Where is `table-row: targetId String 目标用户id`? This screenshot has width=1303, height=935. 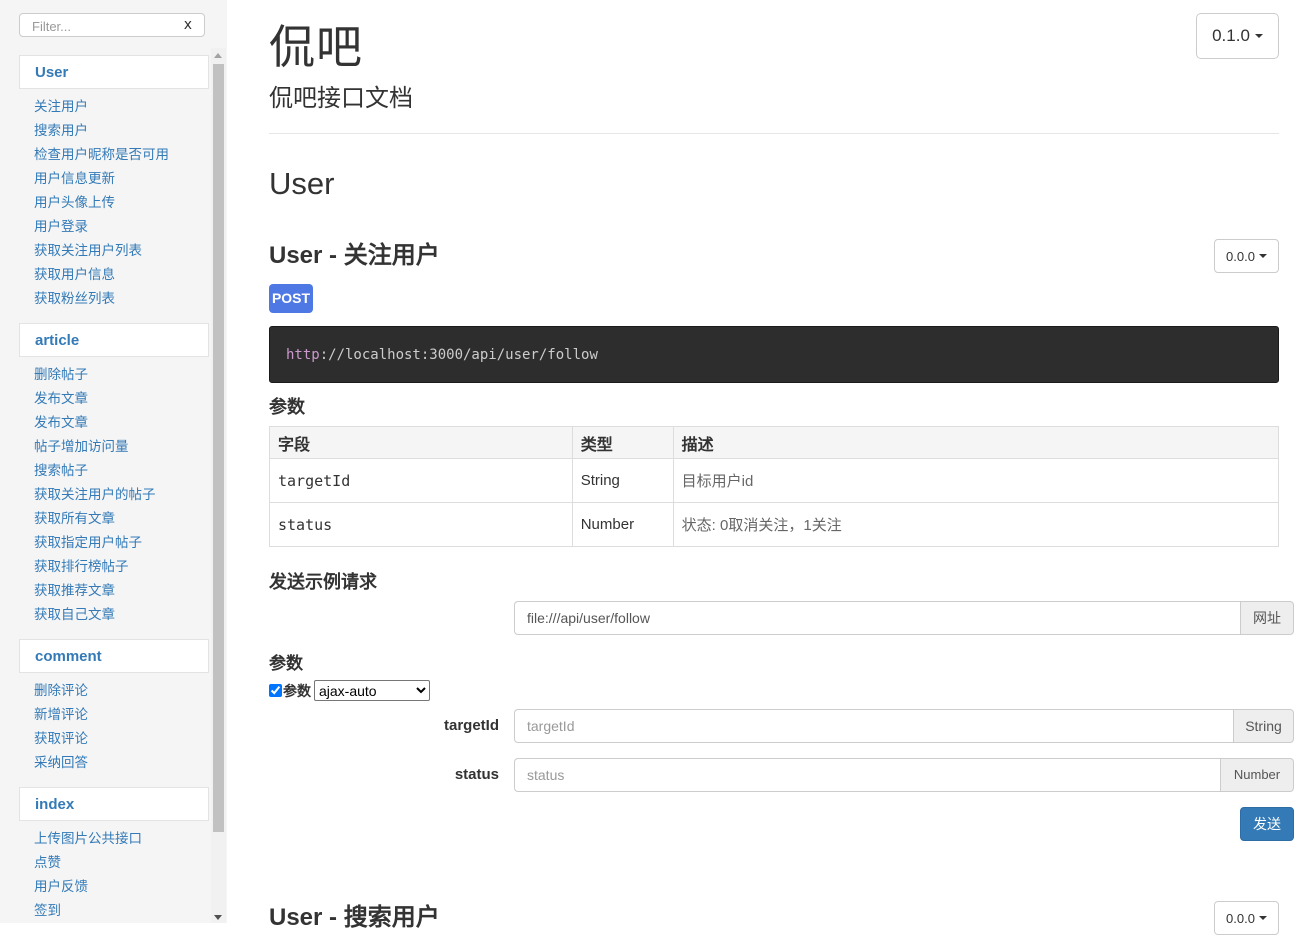
table-row: targetId String 目标用户id is located at coordinates (774, 480).